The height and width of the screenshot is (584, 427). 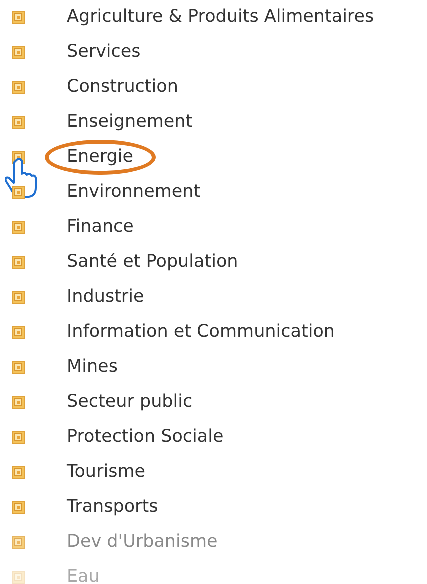 What do you see at coordinates (105, 298) in the screenshot?
I see `category-link: Industrie` at bounding box center [105, 298].